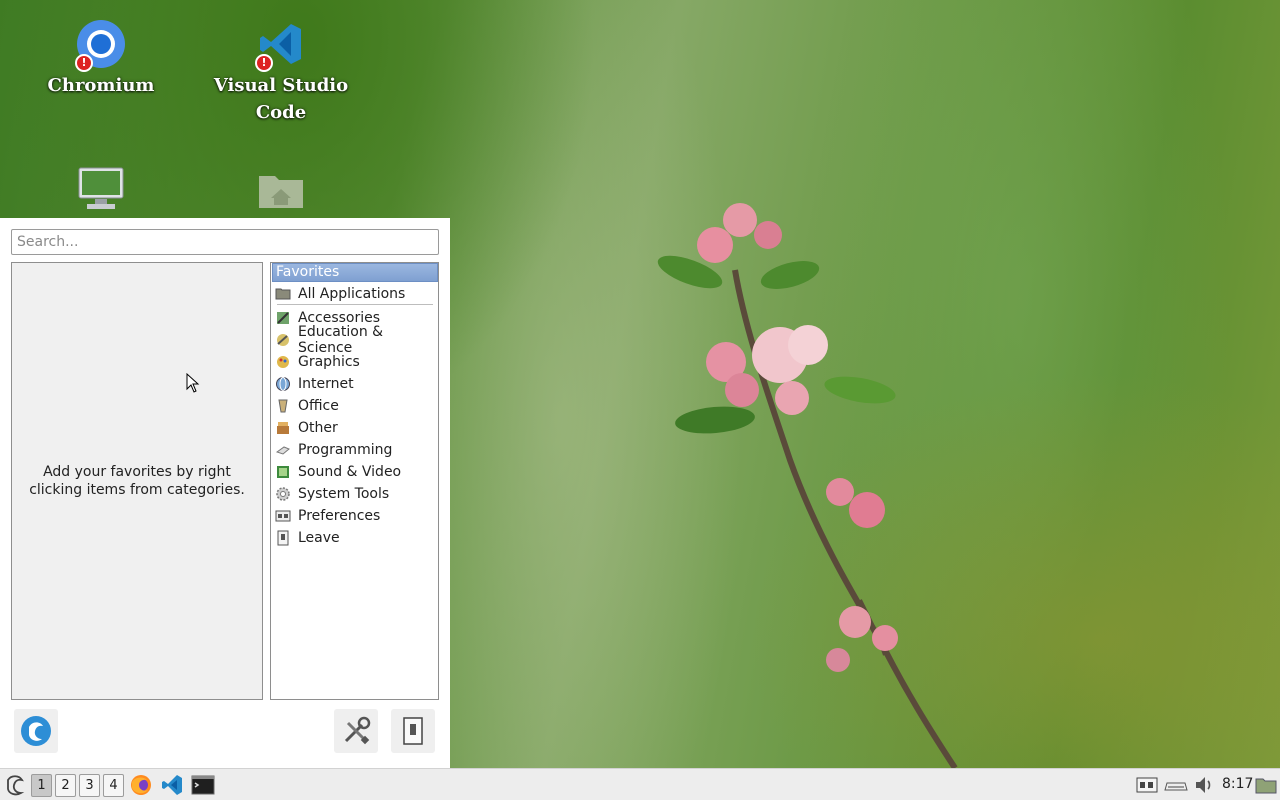  I want to click on search-input, so click(225, 242).